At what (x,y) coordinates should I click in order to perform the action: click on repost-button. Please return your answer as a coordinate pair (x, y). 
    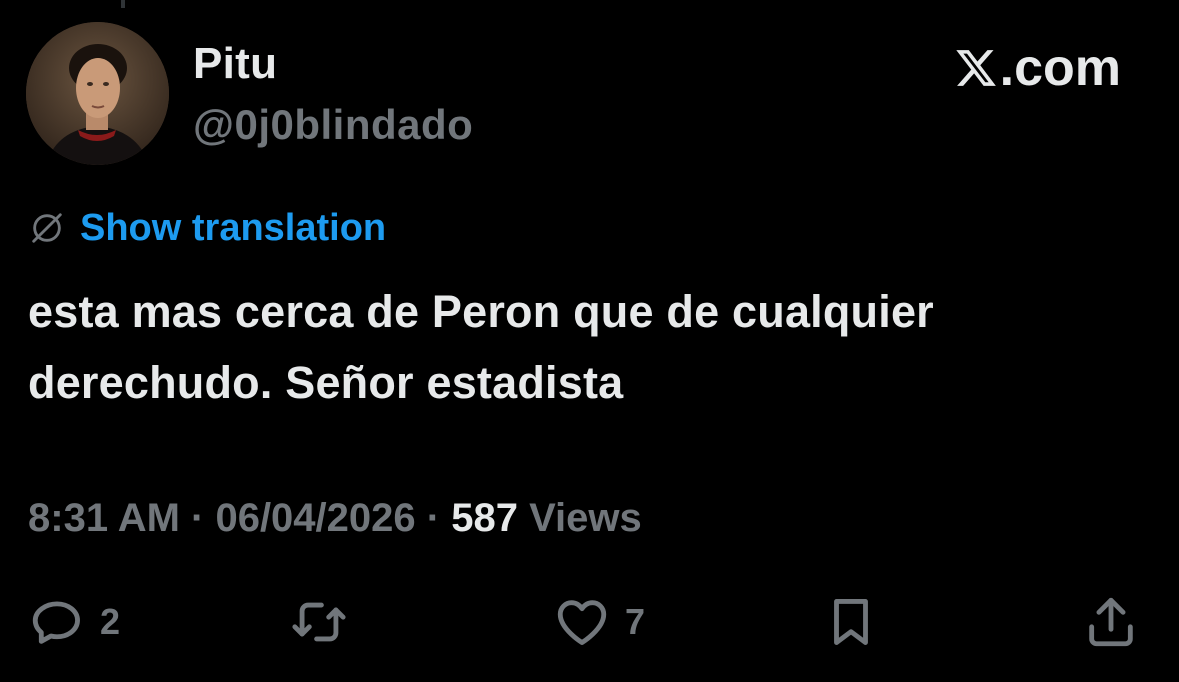
    Looking at the image, I should click on (319, 622).